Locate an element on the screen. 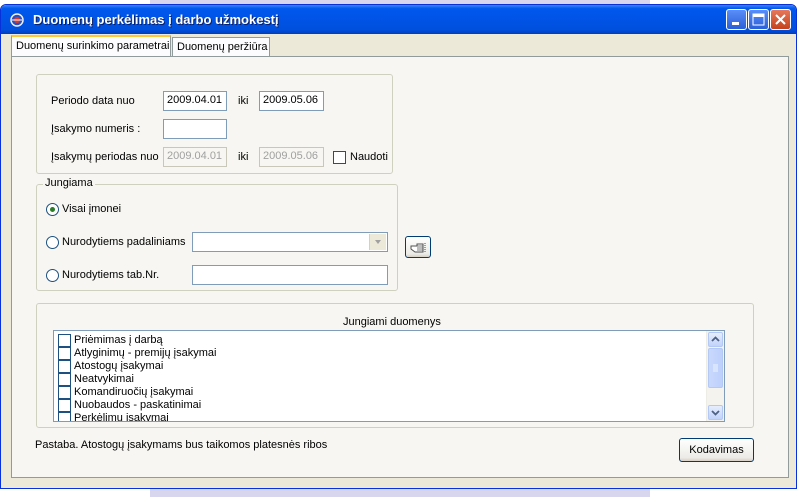 The width and height of the screenshot is (805, 497). list-item-label: Priėmimas į darbą is located at coordinates (118, 340).